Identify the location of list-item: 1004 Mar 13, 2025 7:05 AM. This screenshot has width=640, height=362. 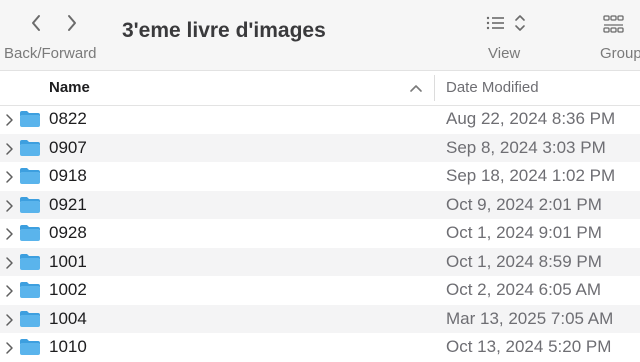
(320, 318).